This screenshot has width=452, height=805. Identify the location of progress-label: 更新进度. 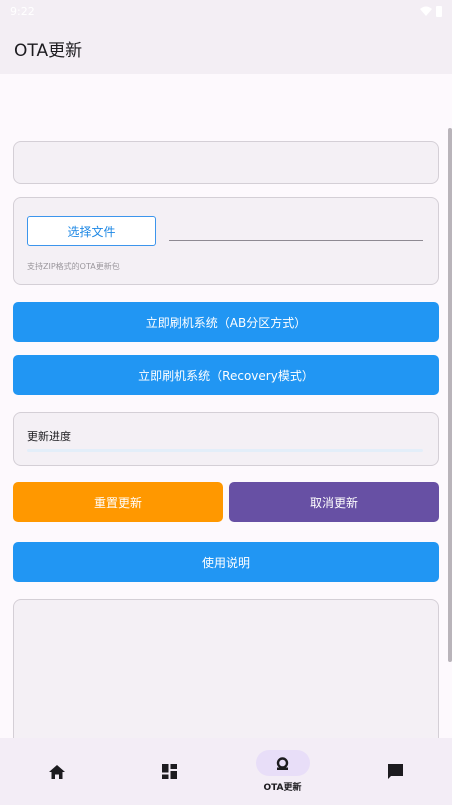
(49, 436).